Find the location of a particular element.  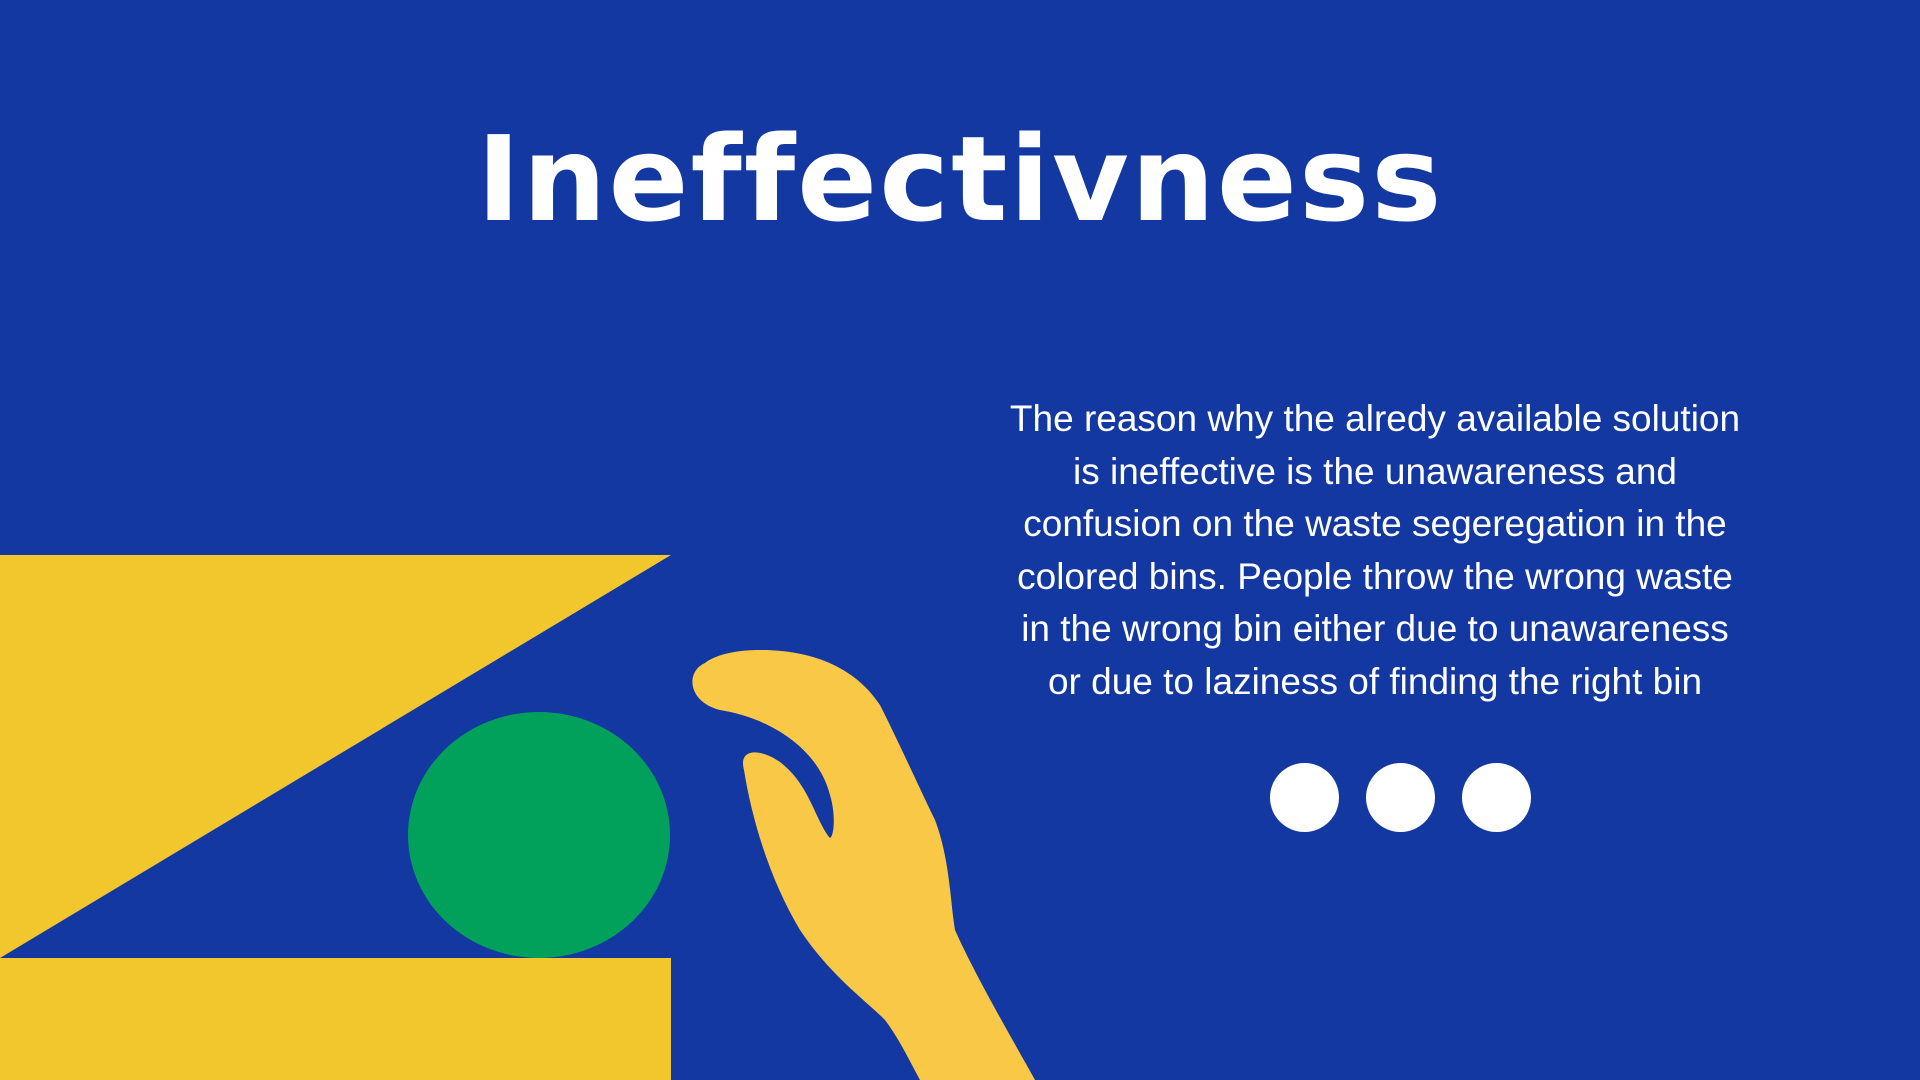

green-circle-shape is located at coordinates (539, 835).